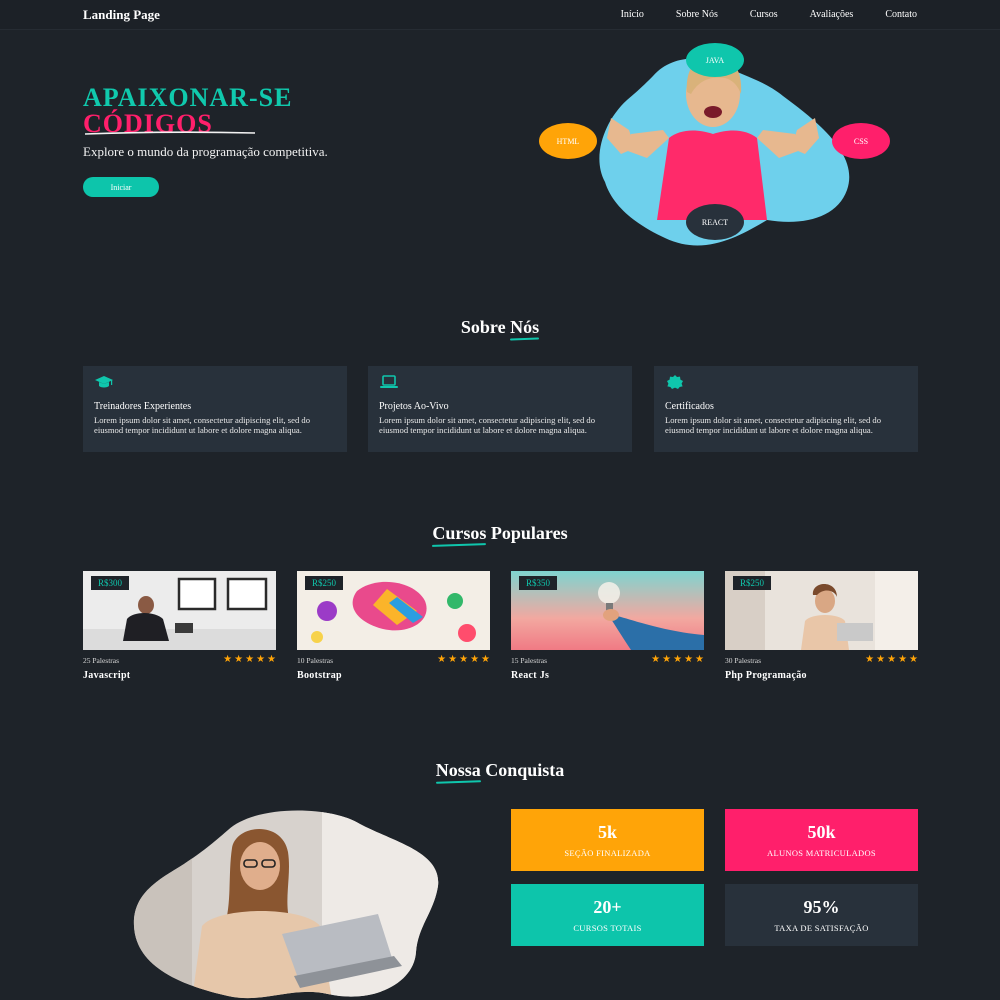 The height and width of the screenshot is (1000, 1000). I want to click on course-thumbnail: R$350, so click(607, 610).